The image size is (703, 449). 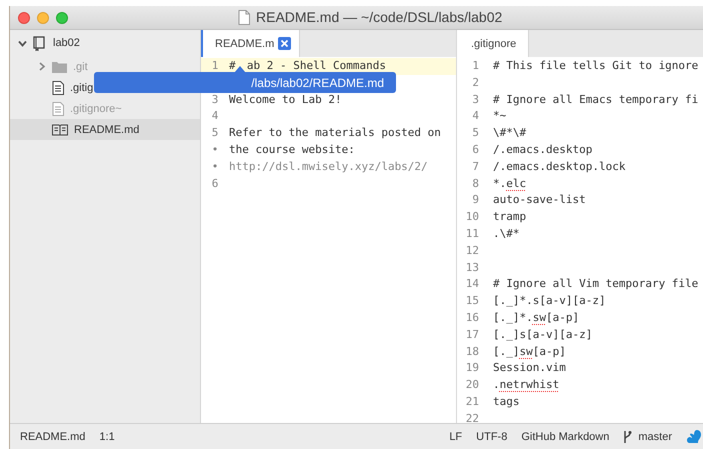 What do you see at coordinates (549, 301) in the screenshot?
I see `code-text: [._]*.s[a-v][a-z]` at bounding box center [549, 301].